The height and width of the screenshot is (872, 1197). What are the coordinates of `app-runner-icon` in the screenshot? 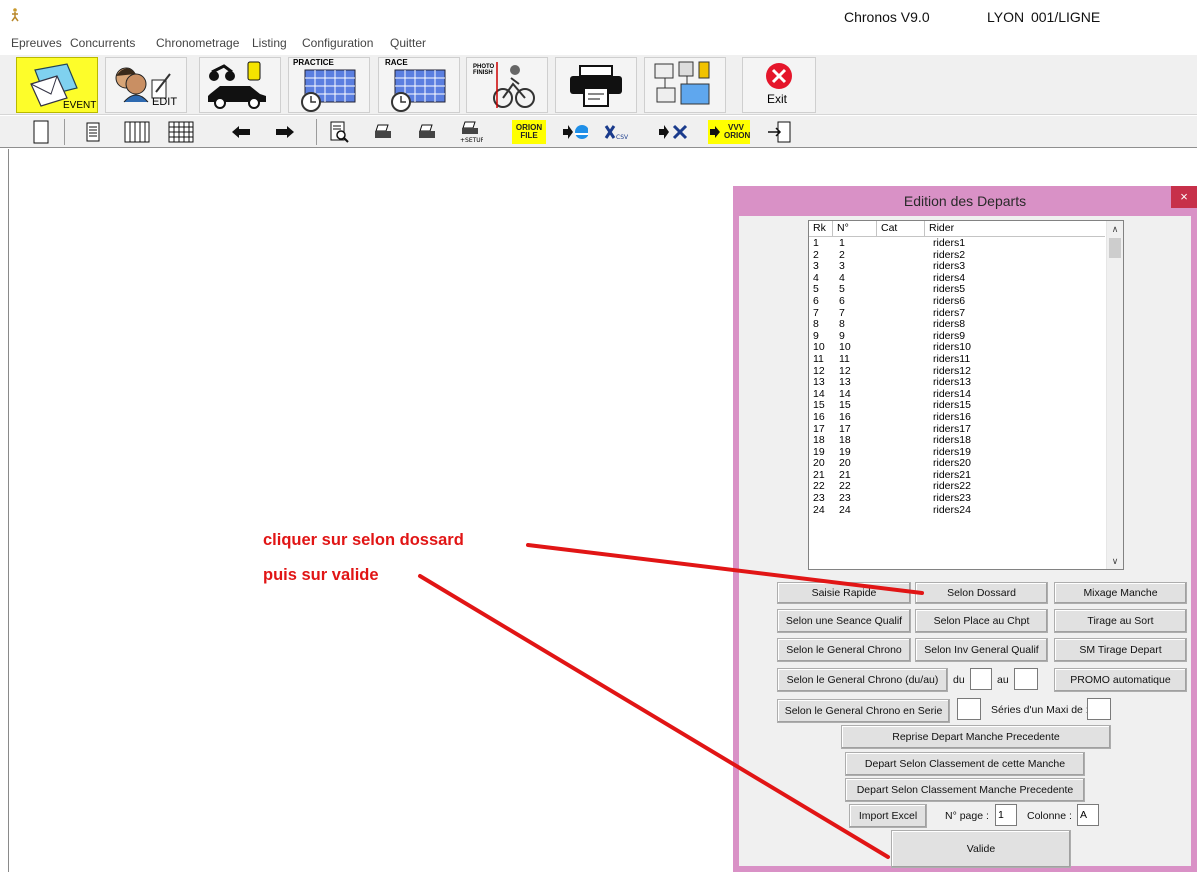 It's located at (15, 15).